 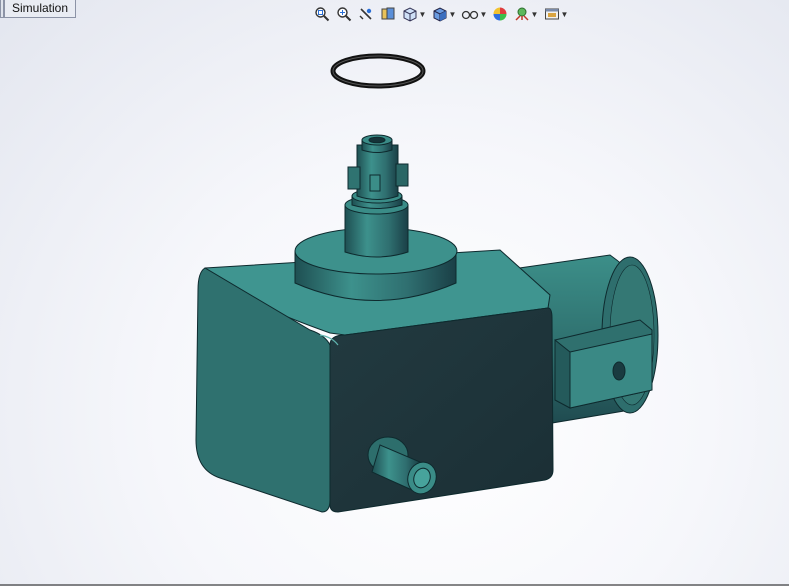 I want to click on o-ring, so click(x=378, y=71).